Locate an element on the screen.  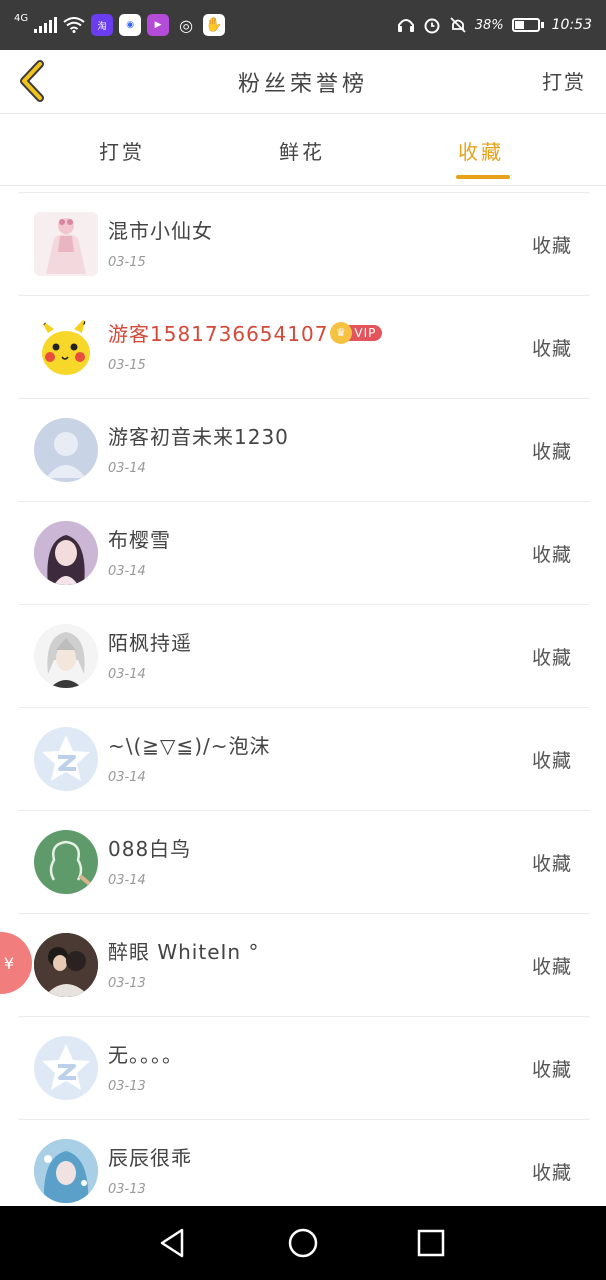
status-bar: 4G 淘 ◉ ▶ ◎ ✋ 38% 10:53 is located at coordinates (303, 25).